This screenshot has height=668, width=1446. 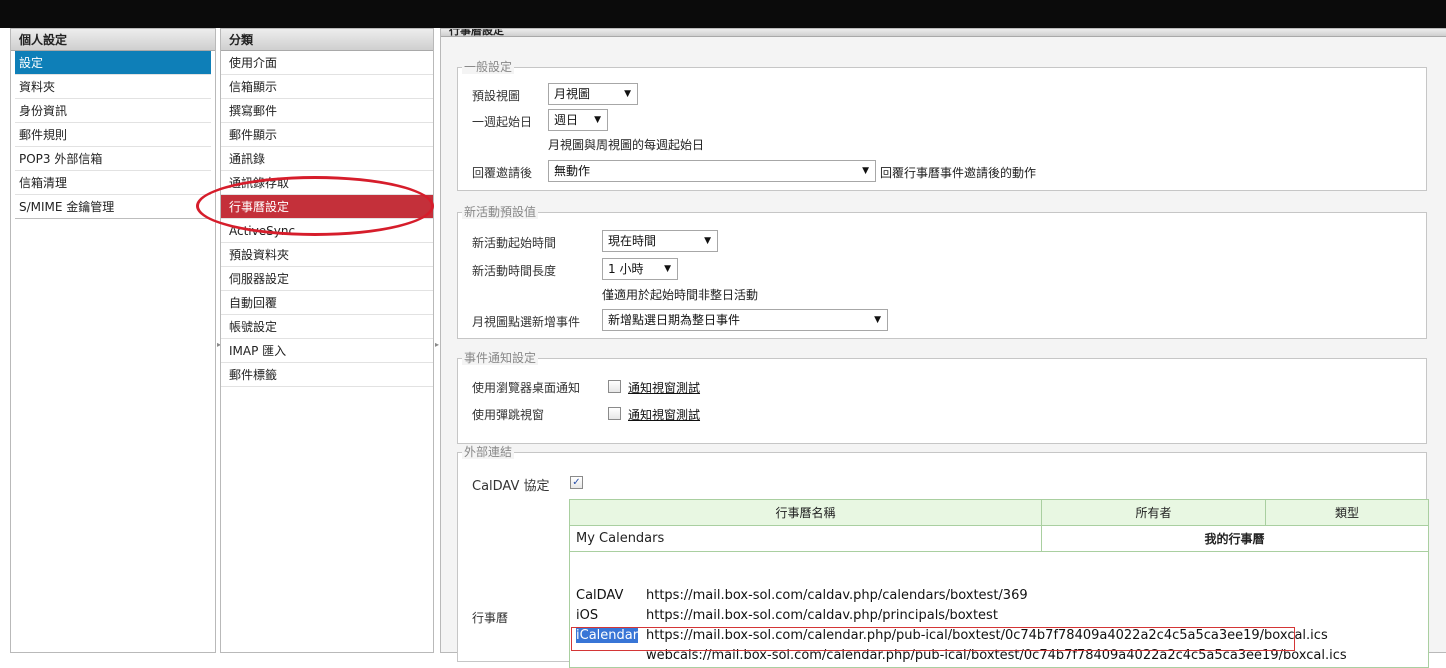 I want to click on settings-item-general: 設定, so click(x=113, y=63).